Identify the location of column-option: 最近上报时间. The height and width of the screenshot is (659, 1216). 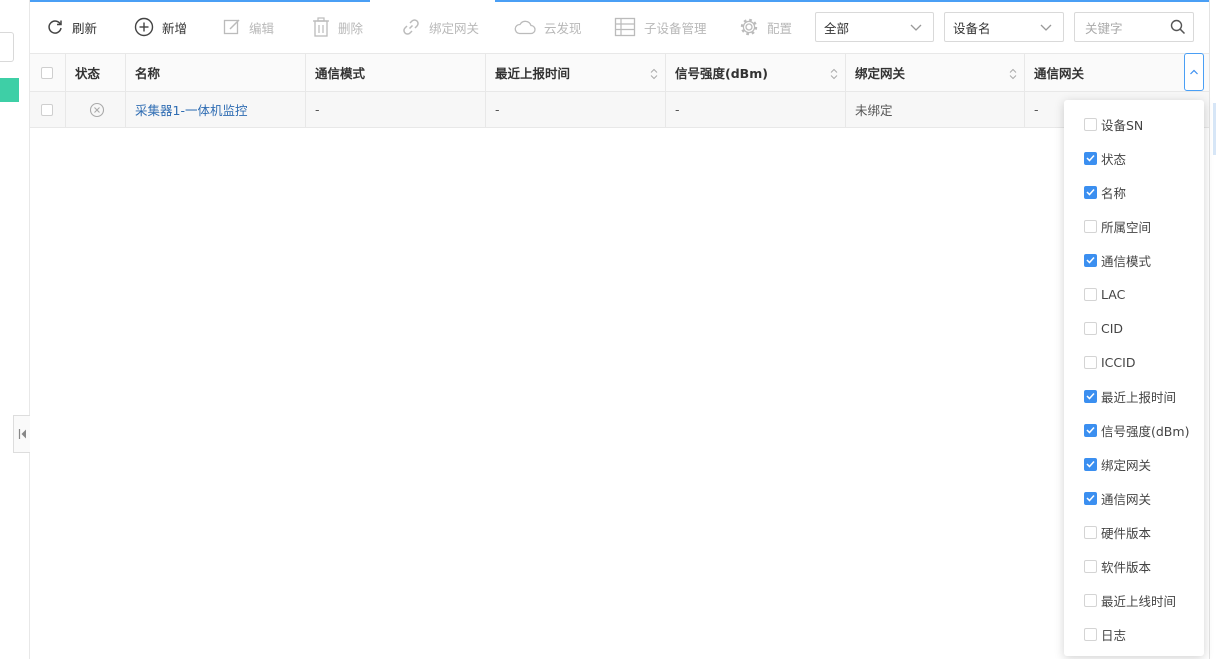
(1130, 396).